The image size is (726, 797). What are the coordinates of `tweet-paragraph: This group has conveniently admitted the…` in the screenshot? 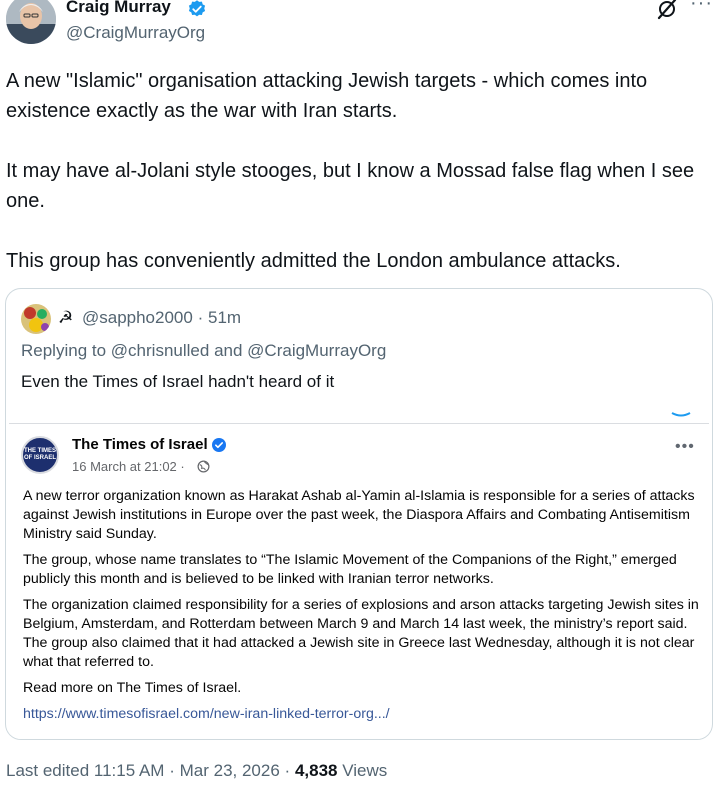 It's located at (313, 261).